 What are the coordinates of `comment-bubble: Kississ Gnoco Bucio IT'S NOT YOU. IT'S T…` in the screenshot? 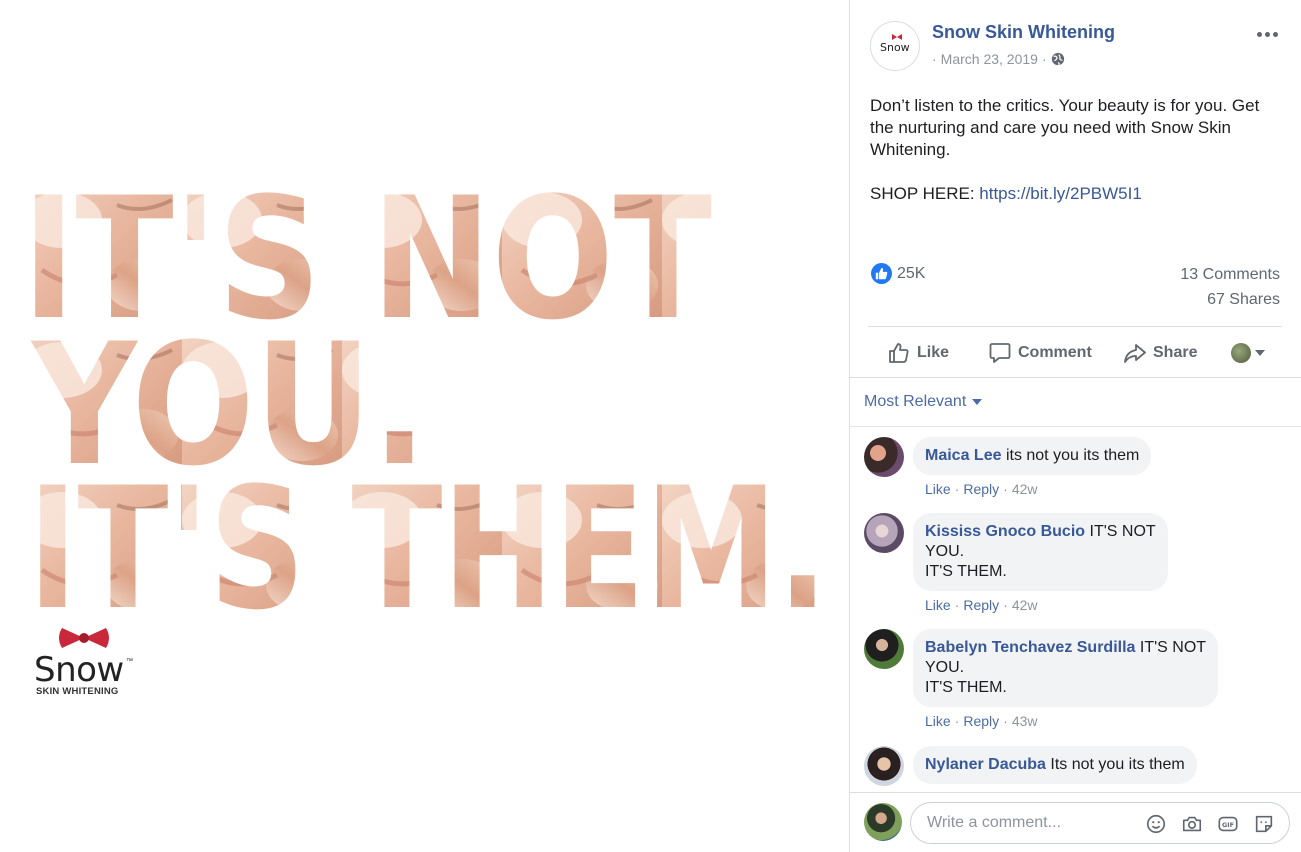 It's located at (1040, 552).